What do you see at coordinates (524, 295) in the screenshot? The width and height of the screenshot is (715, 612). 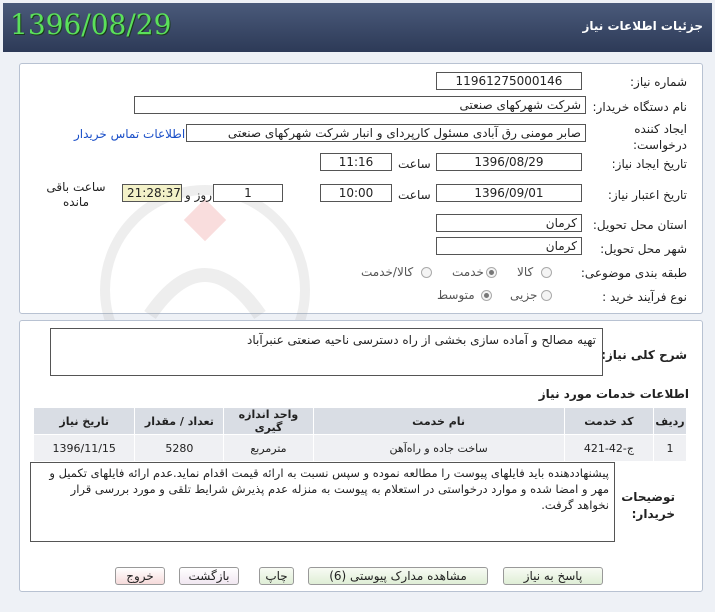 I see `process-option-minor: جزیی` at bounding box center [524, 295].